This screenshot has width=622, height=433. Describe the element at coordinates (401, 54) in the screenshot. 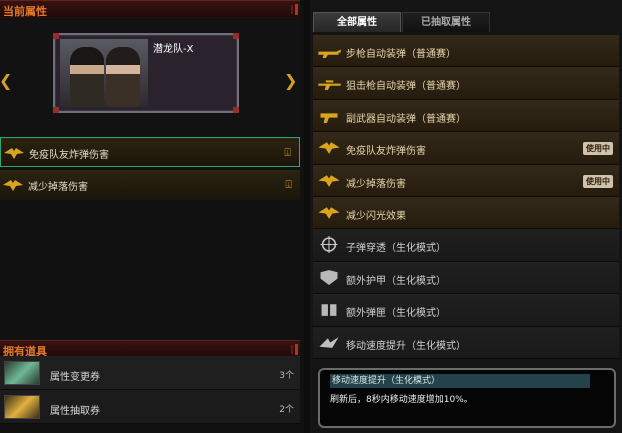

I see `attribute-label: 步枪自动装弹（普通赛）` at that location.